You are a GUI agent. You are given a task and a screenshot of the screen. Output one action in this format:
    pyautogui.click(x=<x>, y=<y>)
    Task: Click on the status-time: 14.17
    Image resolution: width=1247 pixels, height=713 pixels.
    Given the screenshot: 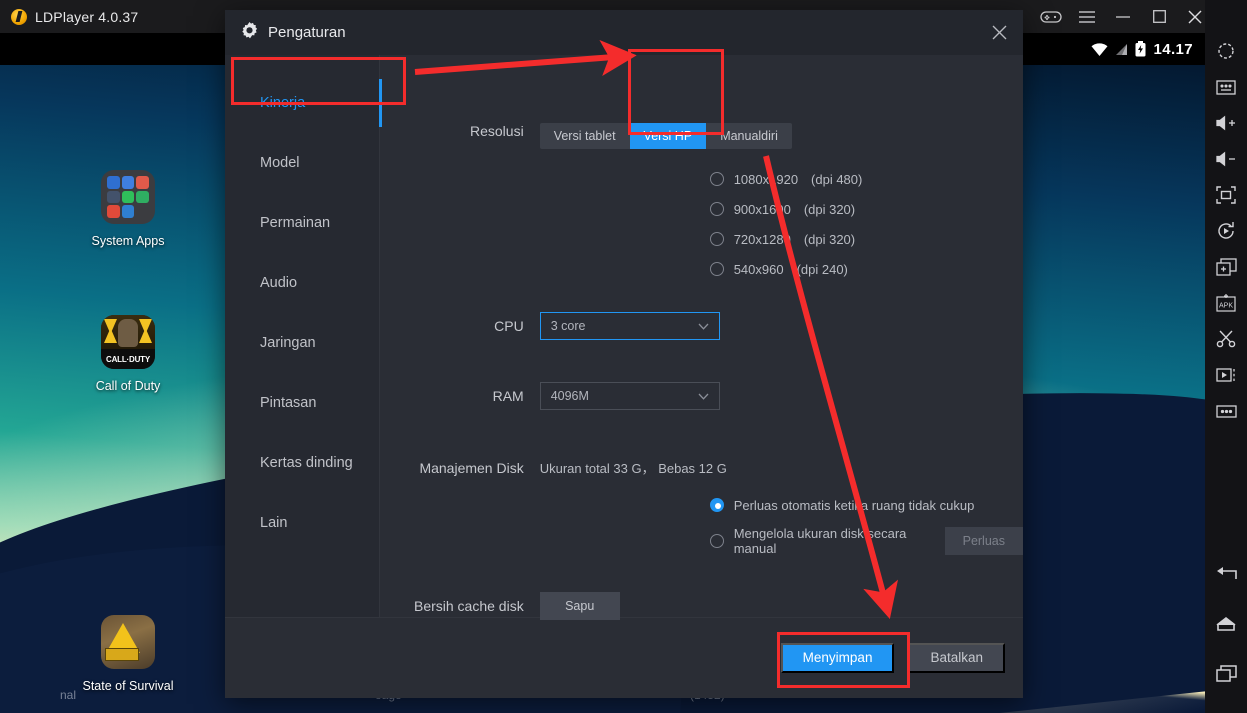 What is the action you would take?
    pyautogui.click(x=1173, y=49)
    